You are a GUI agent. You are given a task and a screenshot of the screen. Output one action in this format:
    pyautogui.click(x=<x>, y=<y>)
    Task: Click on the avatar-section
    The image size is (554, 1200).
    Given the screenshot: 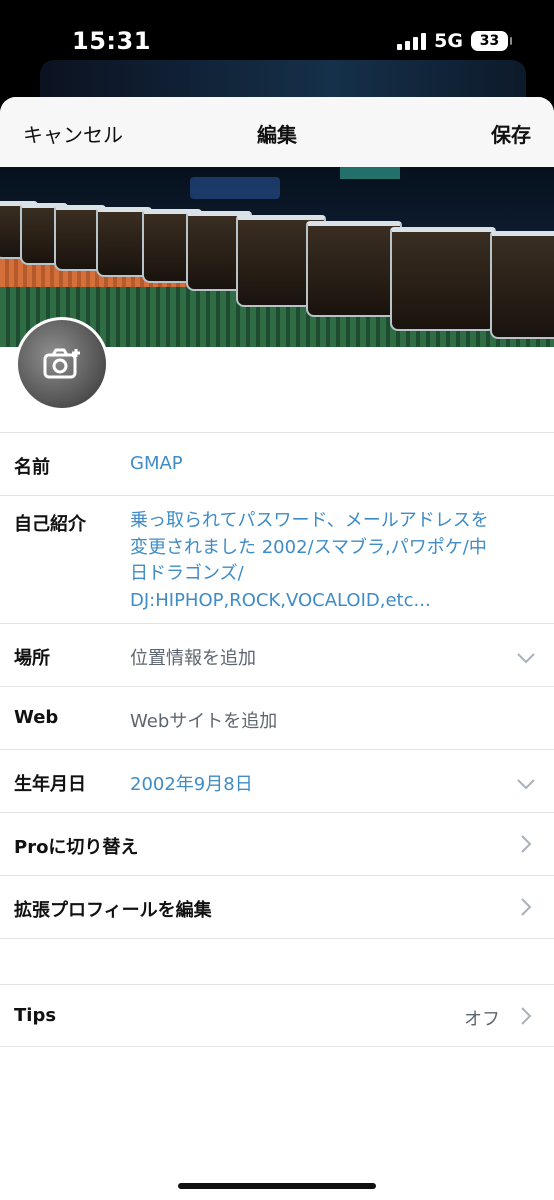 What is the action you would take?
    pyautogui.click(x=277, y=374)
    